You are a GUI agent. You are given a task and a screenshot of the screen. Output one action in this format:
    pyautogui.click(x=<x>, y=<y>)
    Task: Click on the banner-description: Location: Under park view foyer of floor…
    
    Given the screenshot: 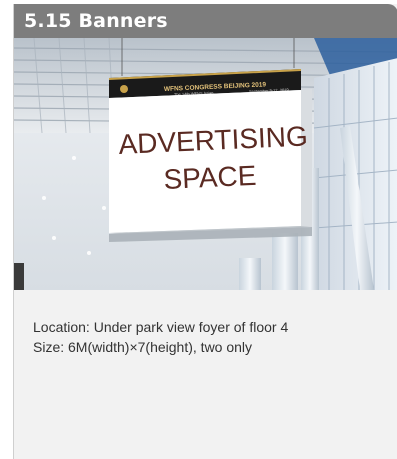 What is the action you would take?
    pyautogui.click(x=213, y=337)
    